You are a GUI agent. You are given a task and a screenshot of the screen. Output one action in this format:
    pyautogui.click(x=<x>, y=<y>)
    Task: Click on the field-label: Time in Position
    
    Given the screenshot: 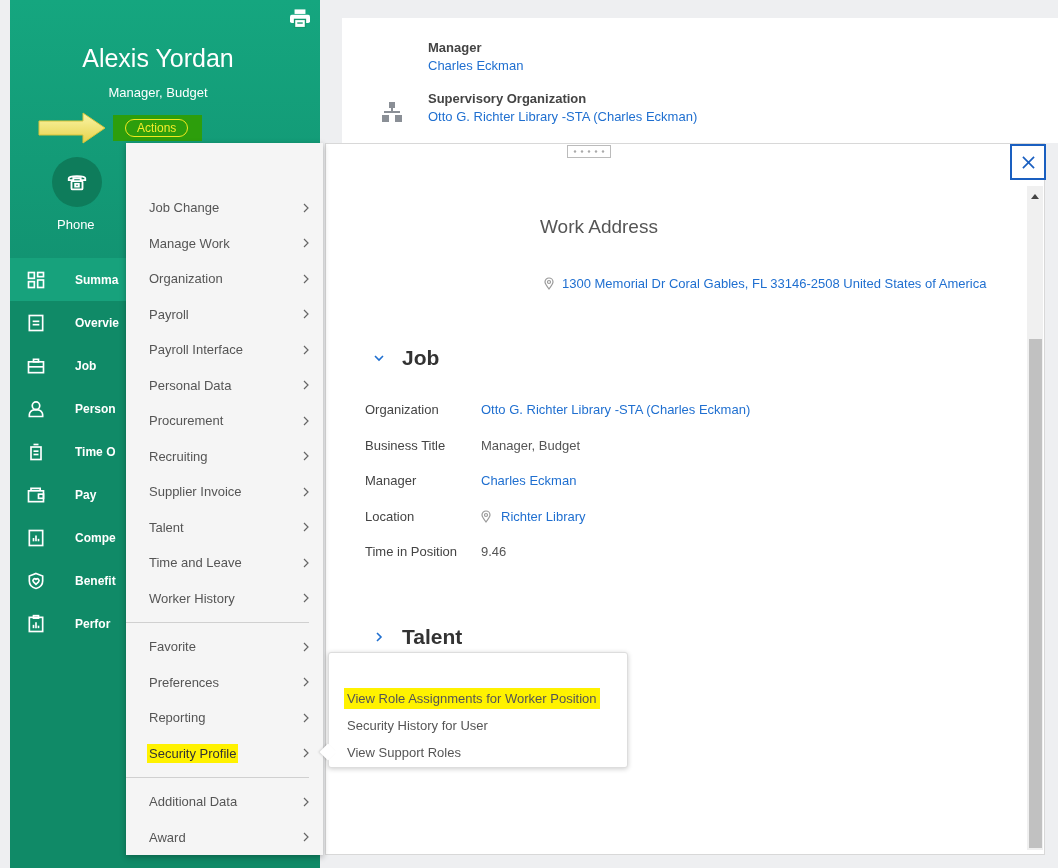 What is the action you would take?
    pyautogui.click(x=411, y=552)
    